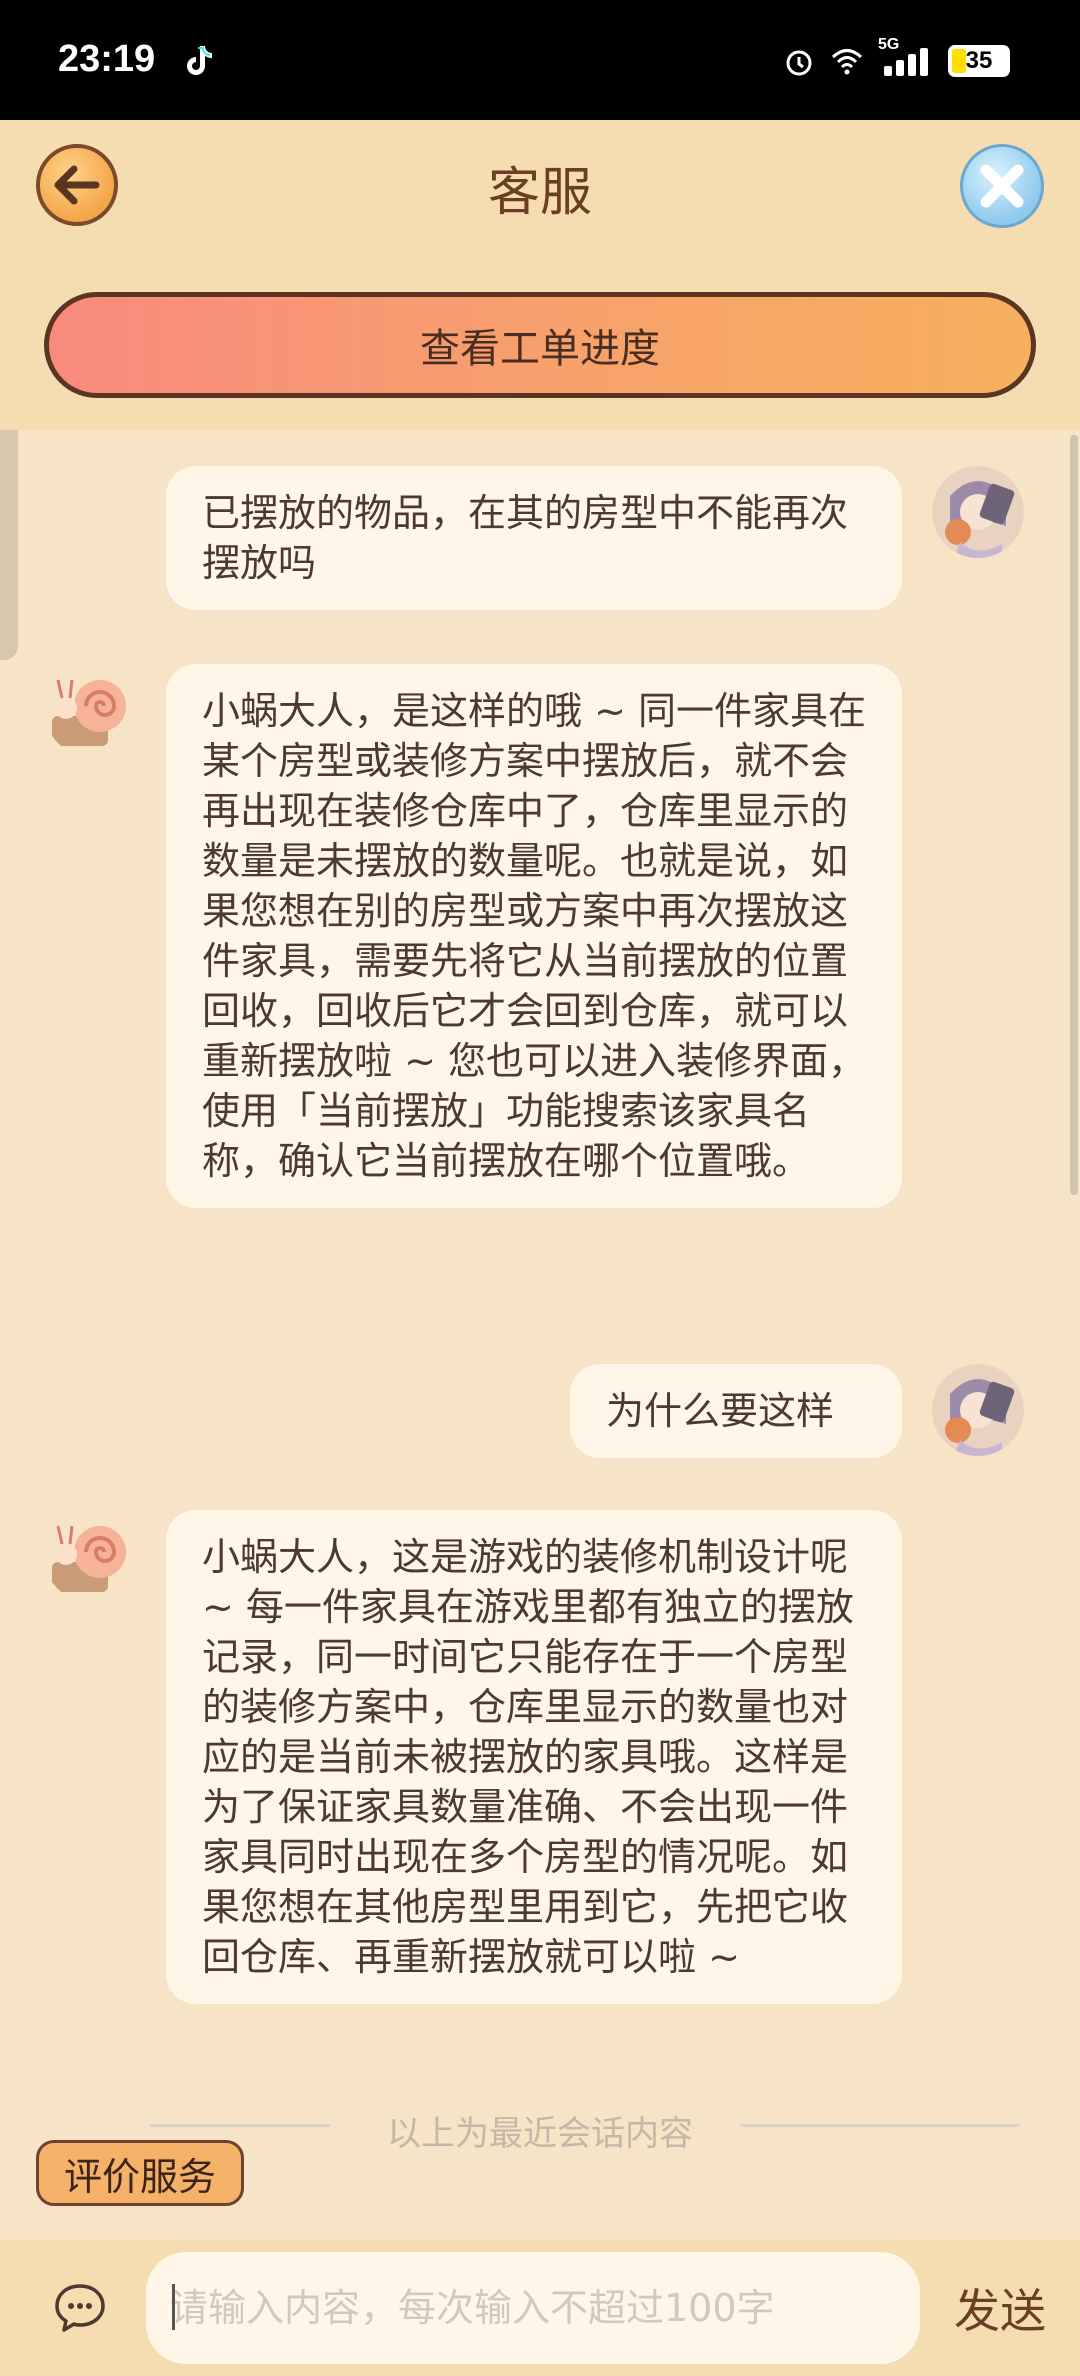 This screenshot has width=1080, height=2376. Describe the element at coordinates (540, 345) in the screenshot. I see `view-ticket-progress-button: 查看工单进度` at that location.